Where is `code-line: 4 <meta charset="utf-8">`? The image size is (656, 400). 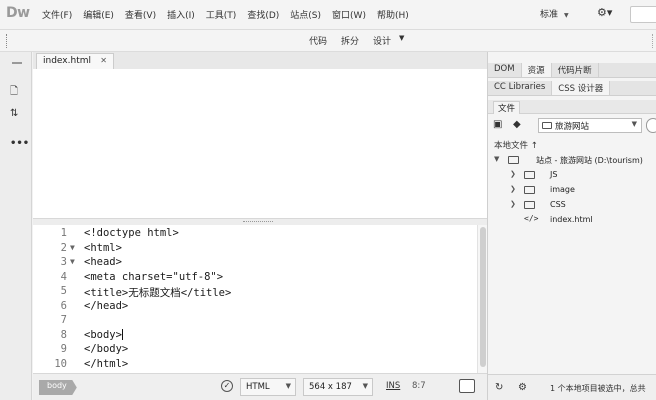
code-line: 4 <meta charset="utf-8"> is located at coordinates (253, 278).